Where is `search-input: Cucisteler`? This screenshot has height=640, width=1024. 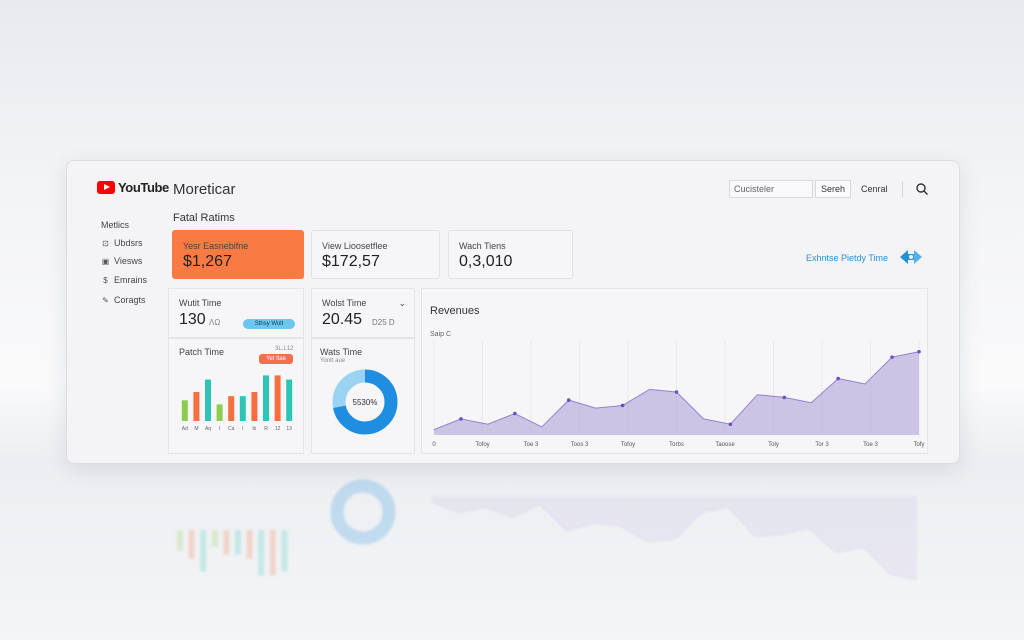
search-input: Cucisteler is located at coordinates (771, 189).